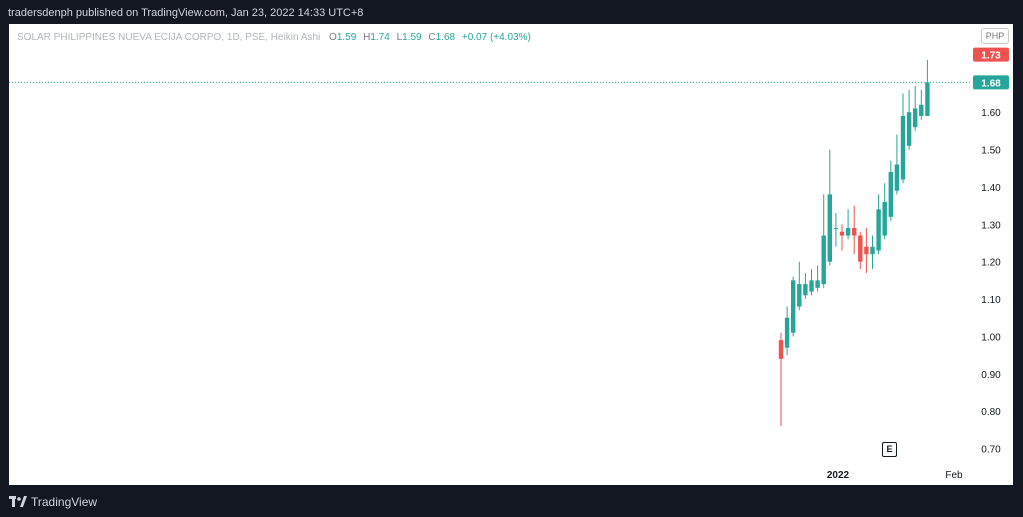 Image resolution: width=1023 pixels, height=517 pixels. What do you see at coordinates (995, 36) in the screenshot?
I see `currency-button: PHP` at bounding box center [995, 36].